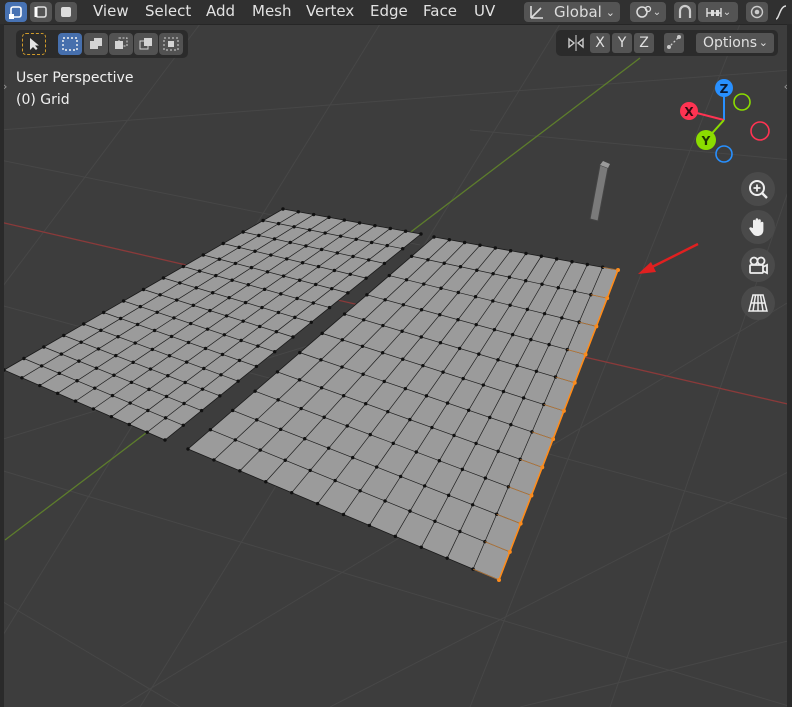 The width and height of the screenshot is (792, 707). I want to click on proportional-editing-toggle, so click(757, 12).